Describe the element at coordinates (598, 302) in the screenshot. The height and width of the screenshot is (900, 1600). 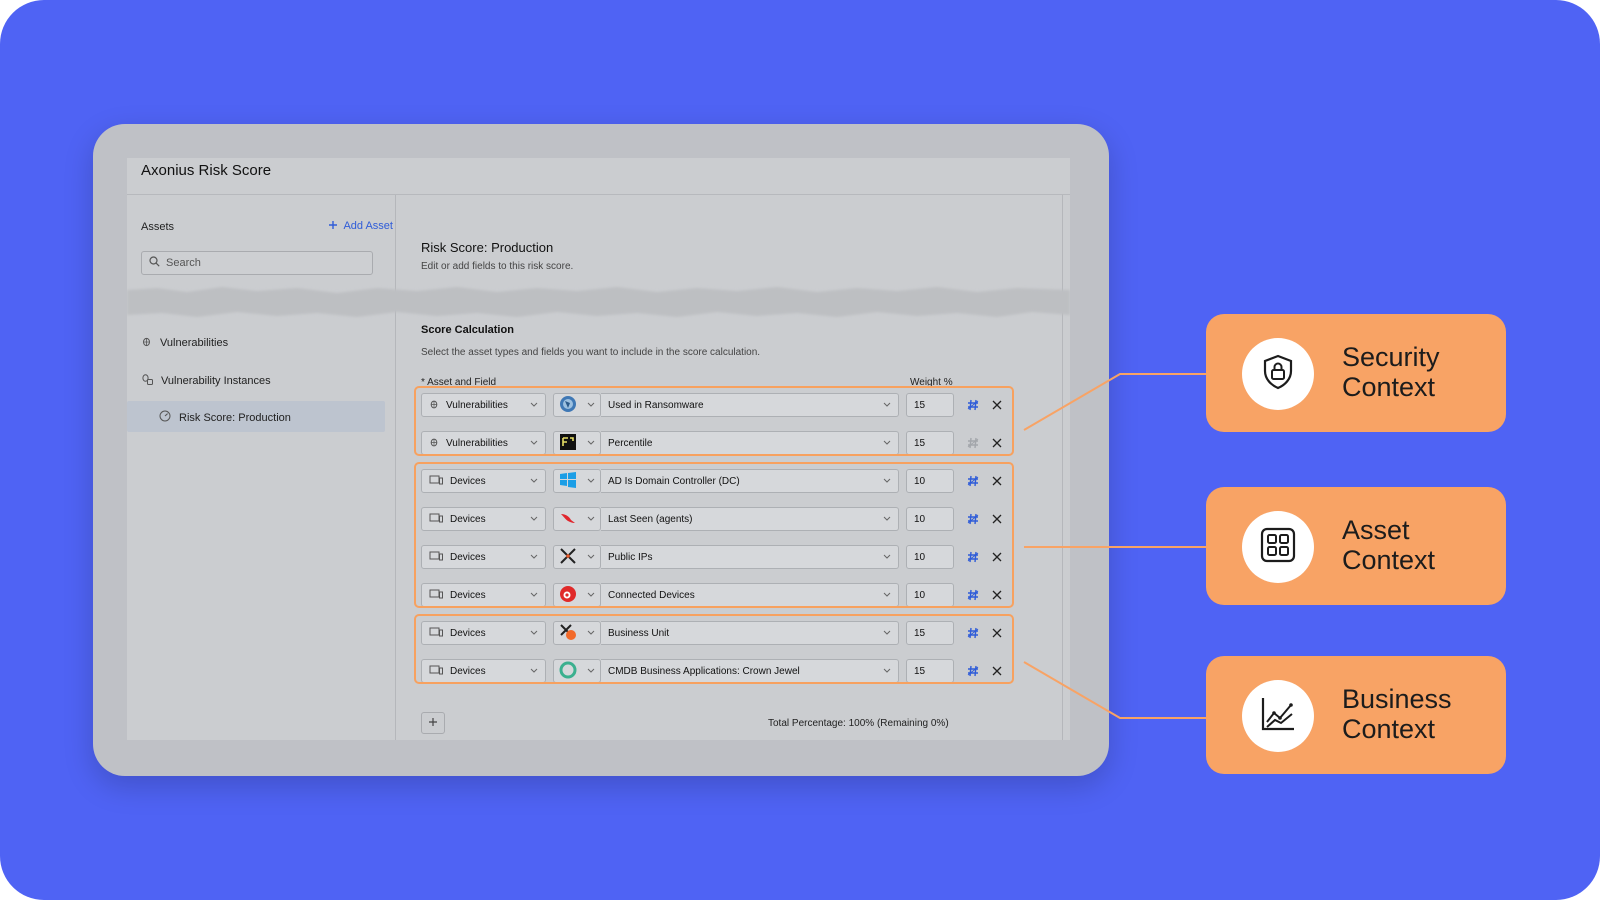
I see `torn-paper-divider` at that location.